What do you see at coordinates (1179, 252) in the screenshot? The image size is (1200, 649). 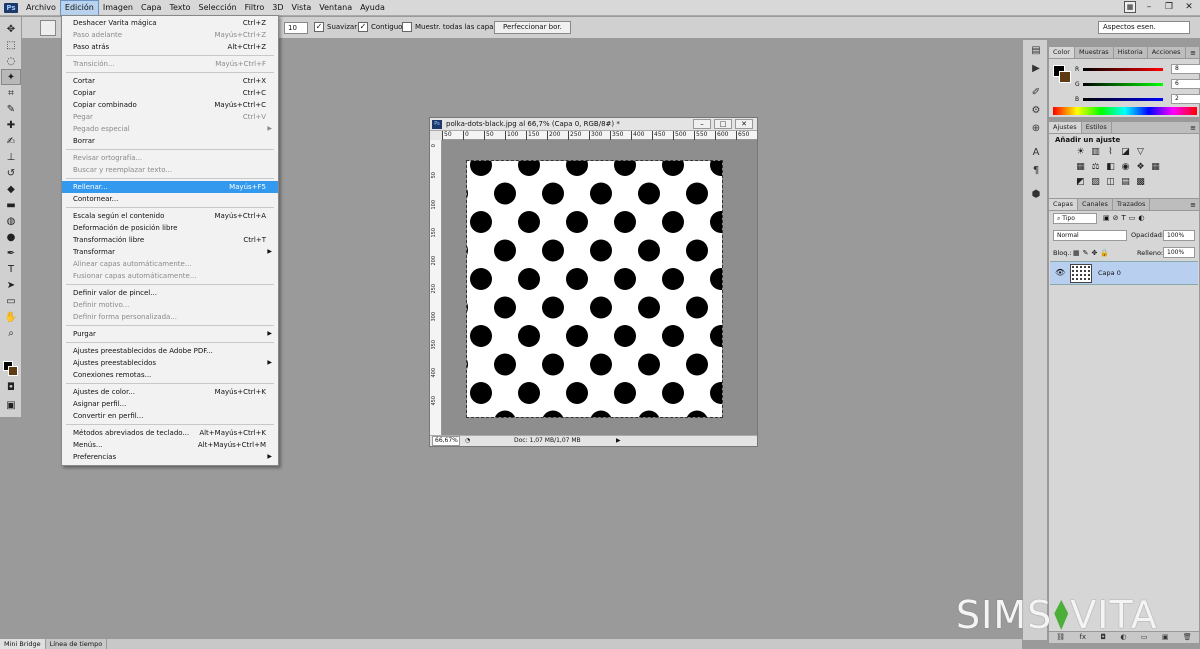 I see `fill-input: 100%` at bounding box center [1179, 252].